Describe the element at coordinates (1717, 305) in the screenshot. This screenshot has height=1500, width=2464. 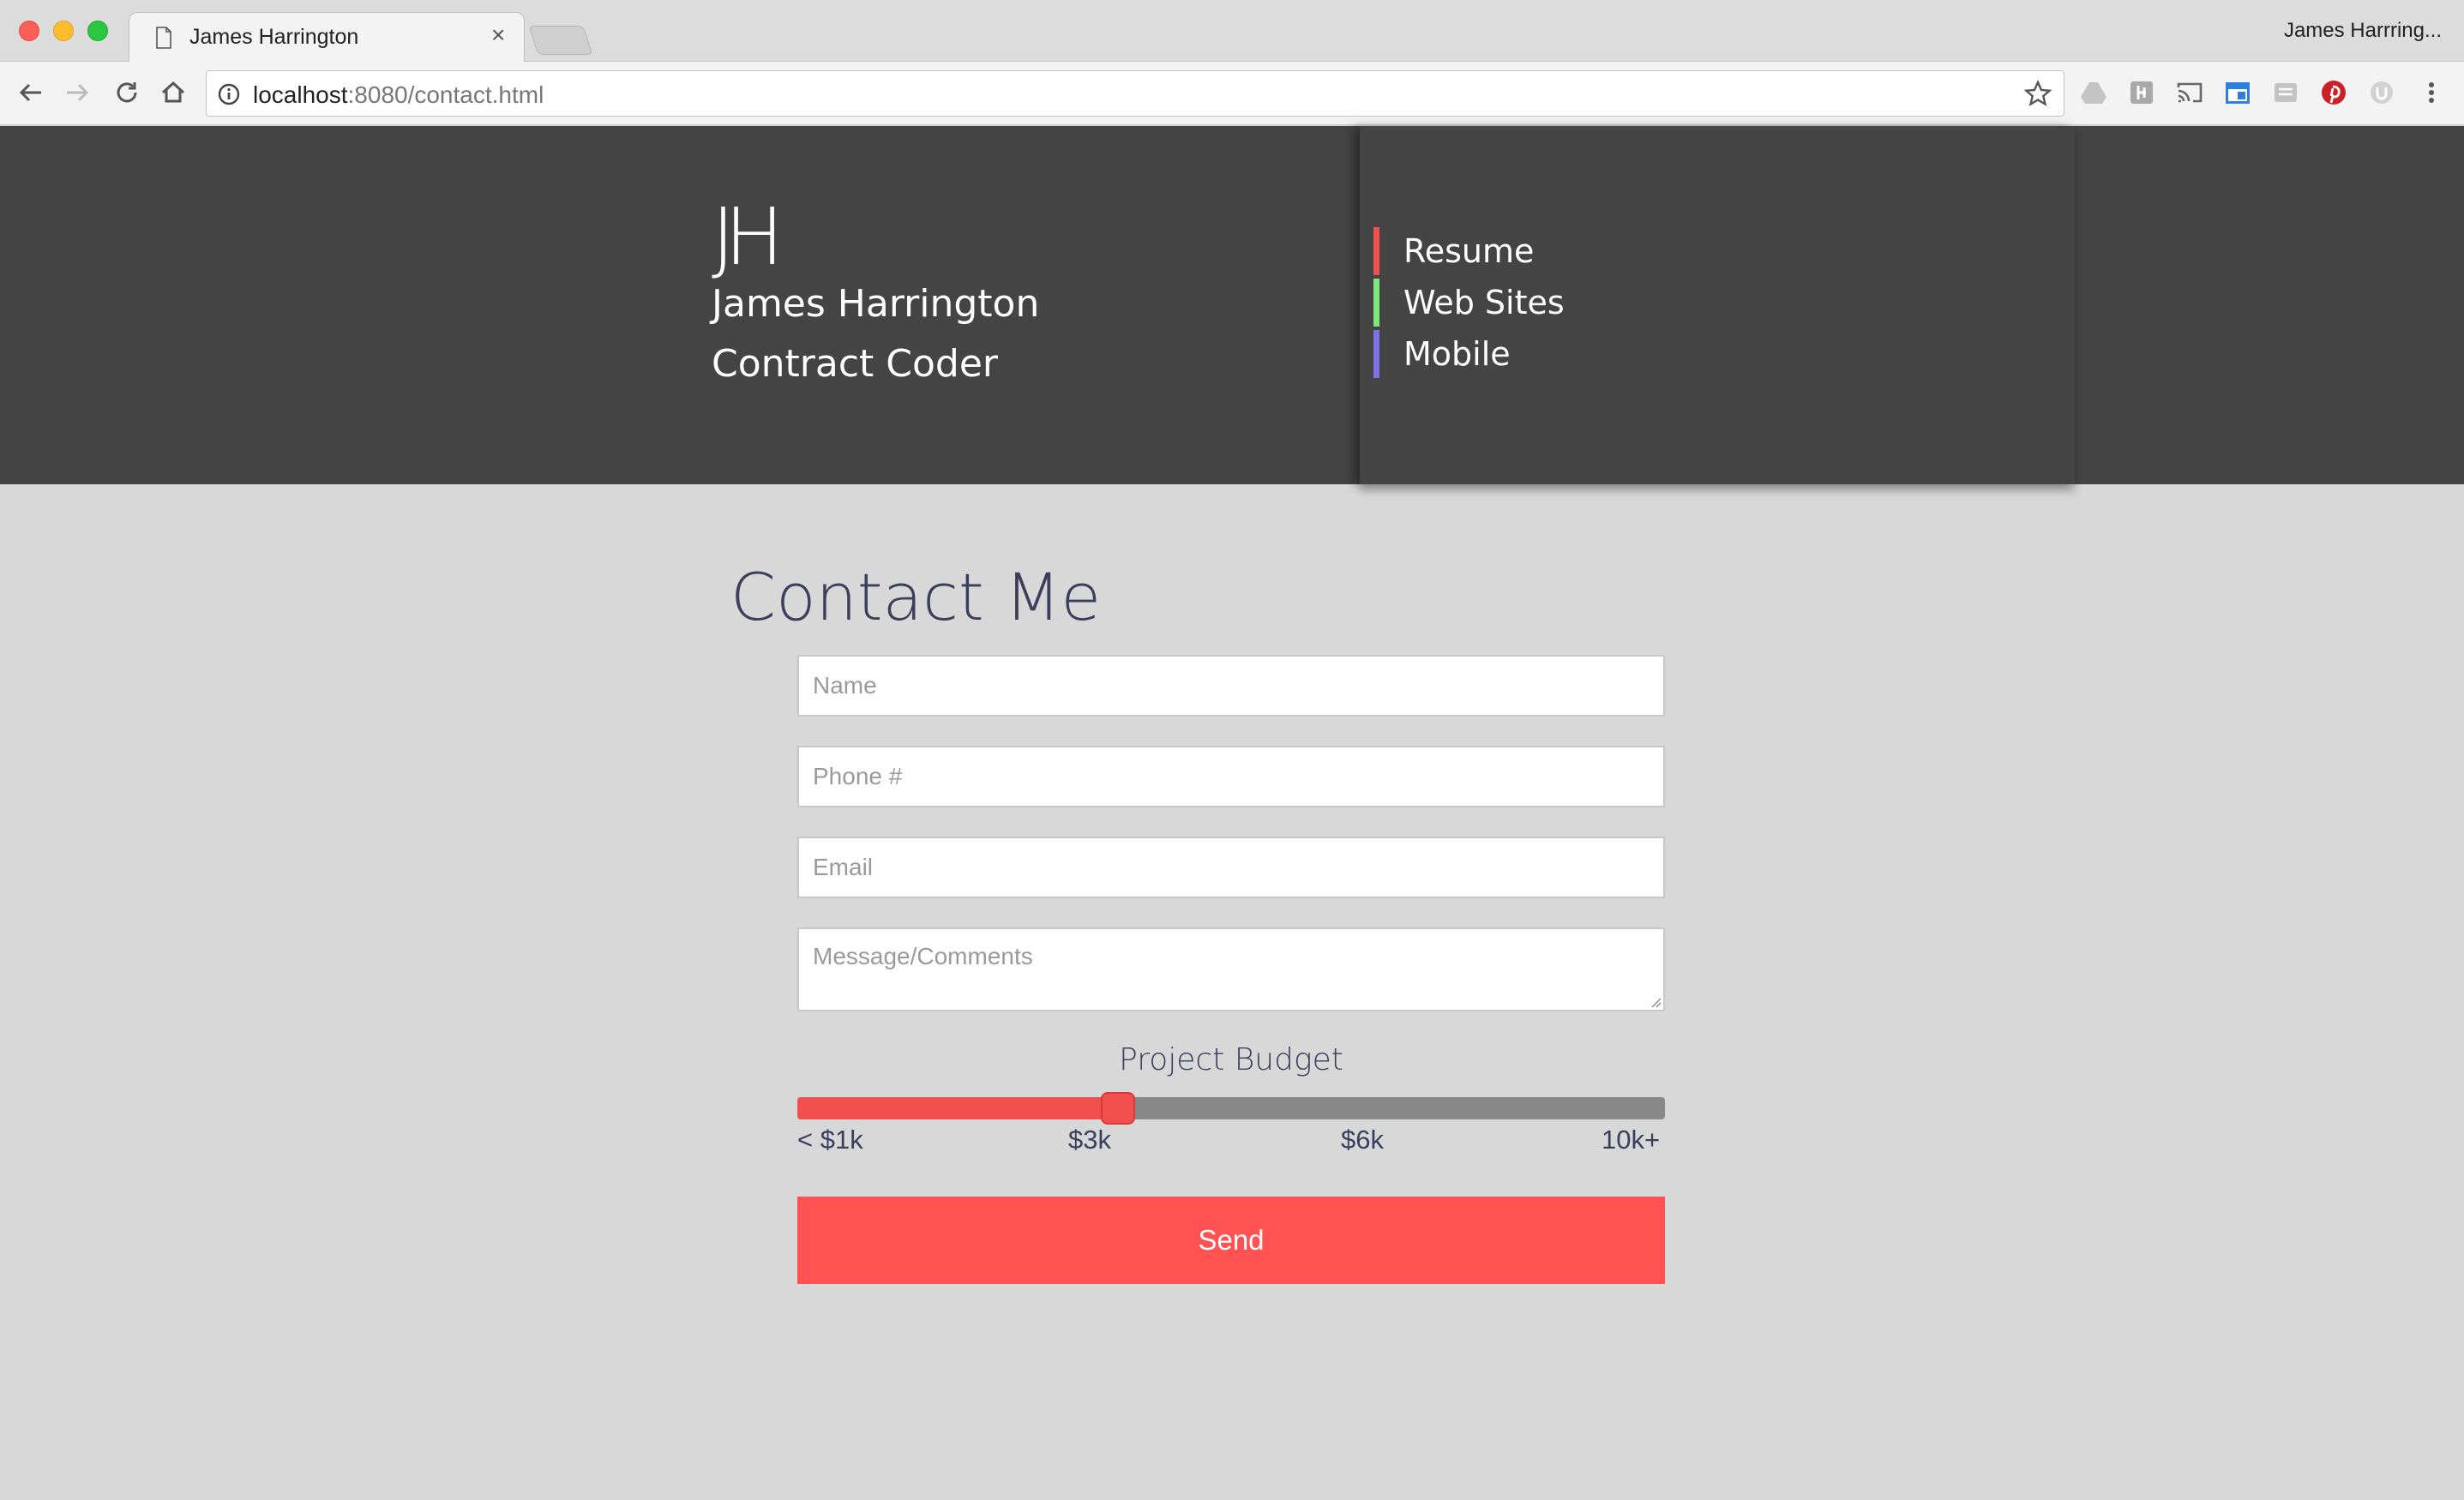
I see `main-nav: Resume Web Sites Mobile` at that location.